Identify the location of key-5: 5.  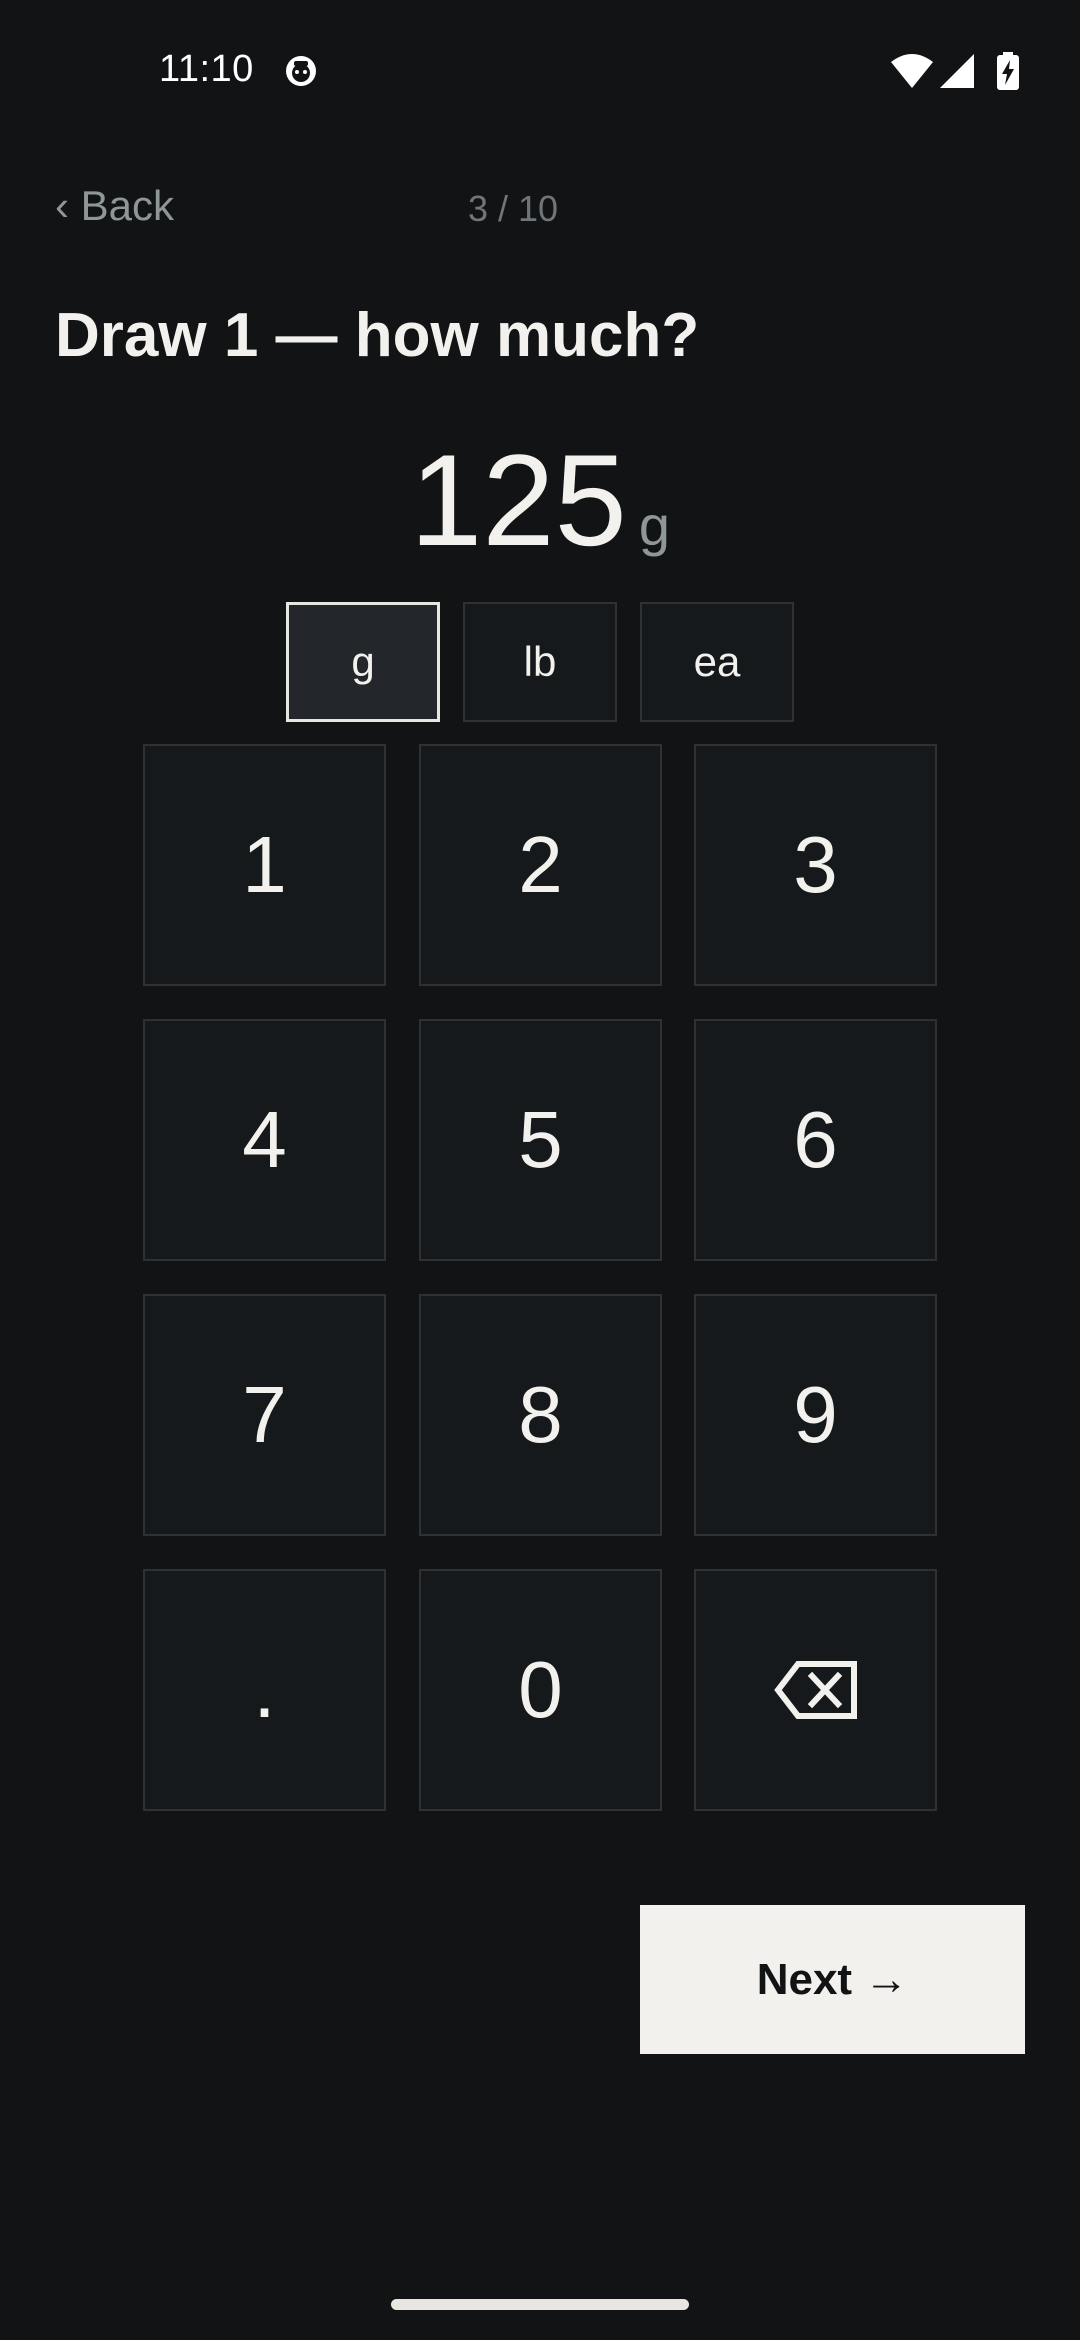
(540, 1140).